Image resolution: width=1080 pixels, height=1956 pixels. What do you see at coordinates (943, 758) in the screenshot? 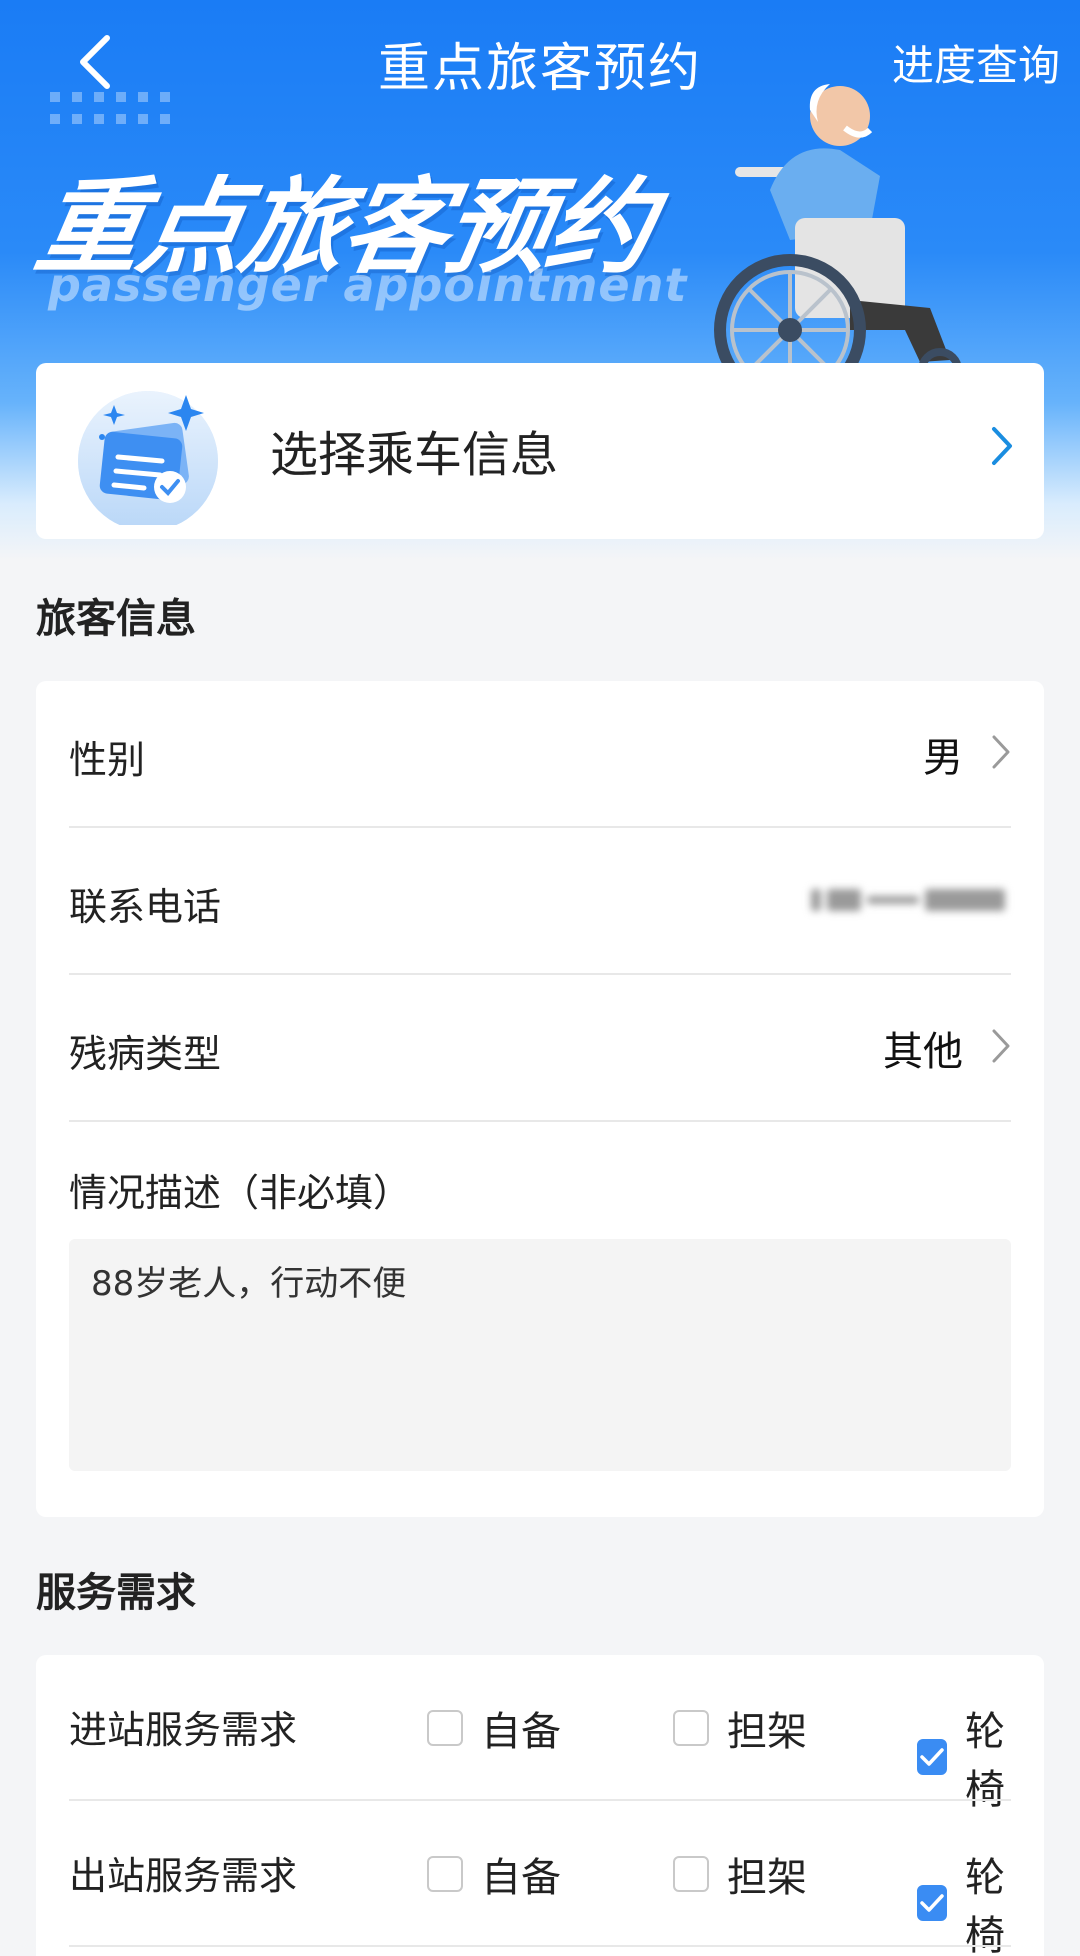
I see `gender-value: 男` at bounding box center [943, 758].